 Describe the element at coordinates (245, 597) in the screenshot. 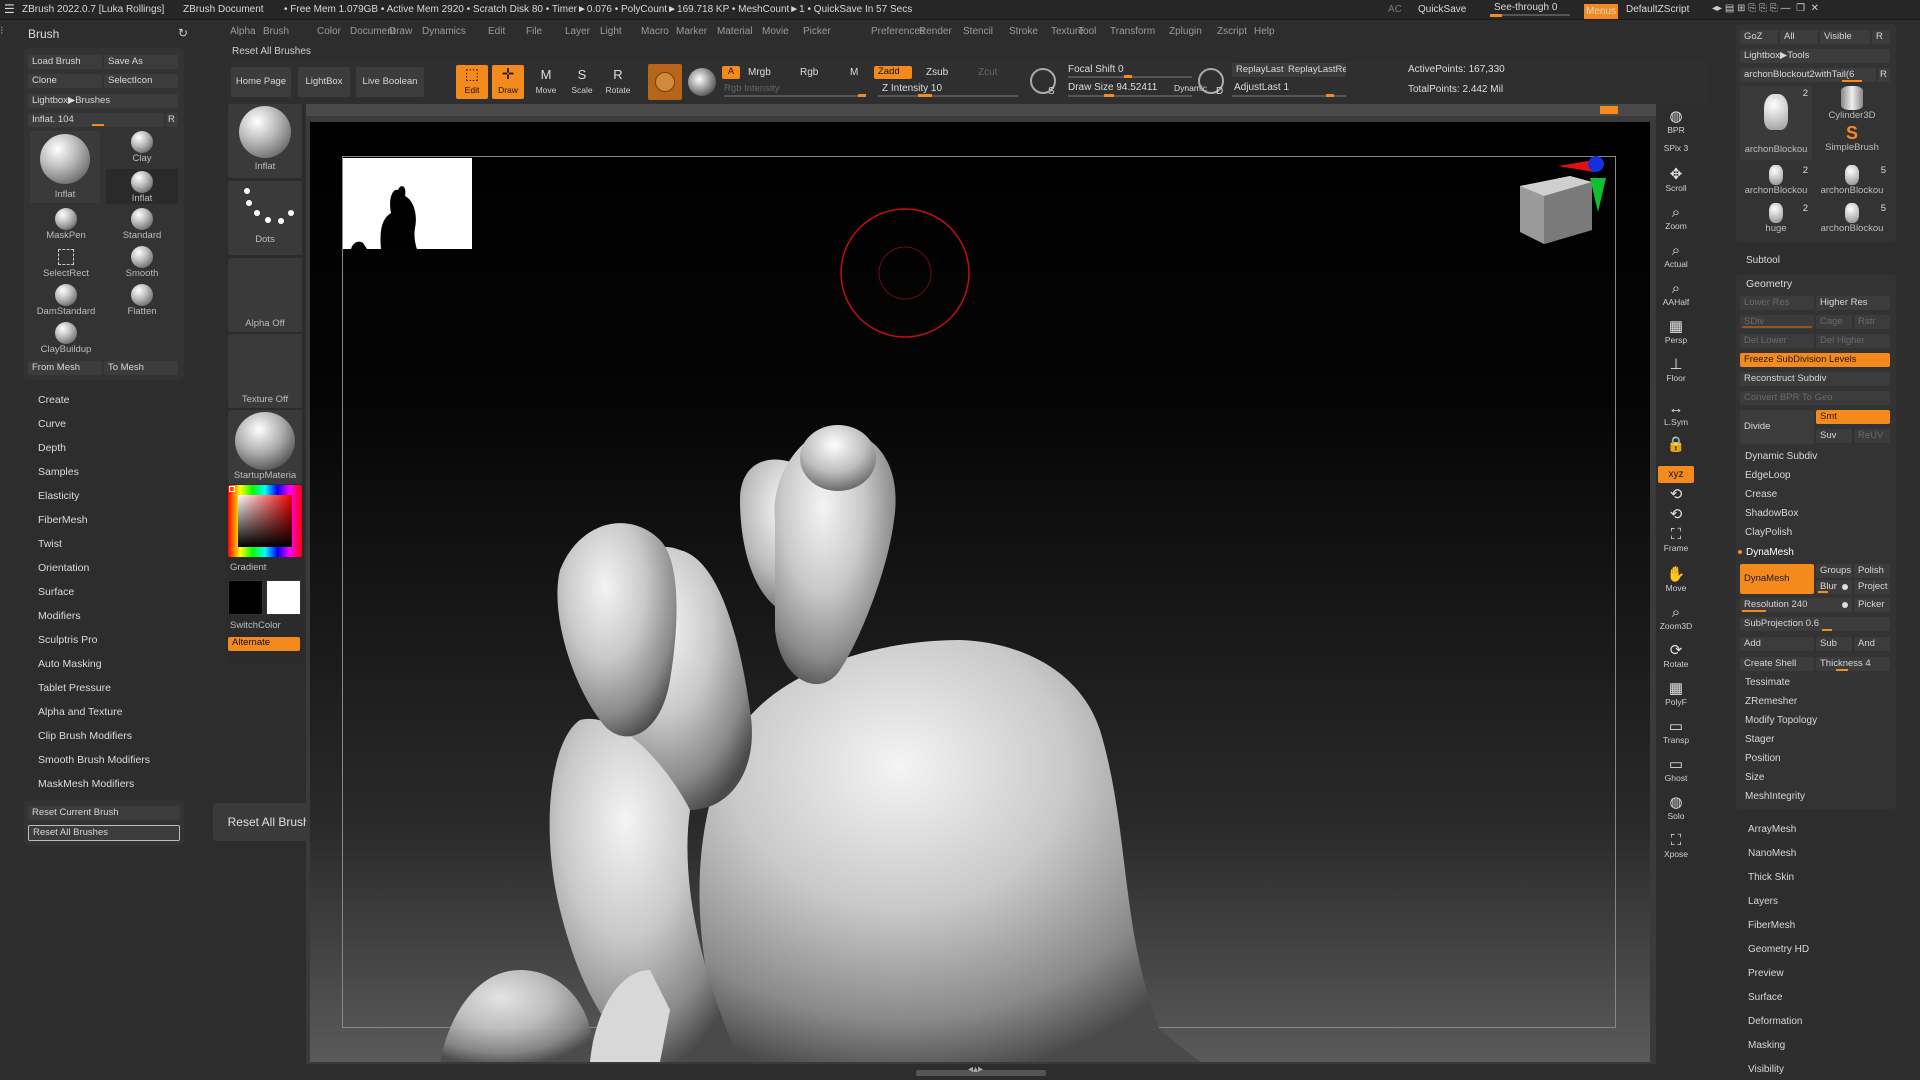

I see `primary-color-swatch` at that location.